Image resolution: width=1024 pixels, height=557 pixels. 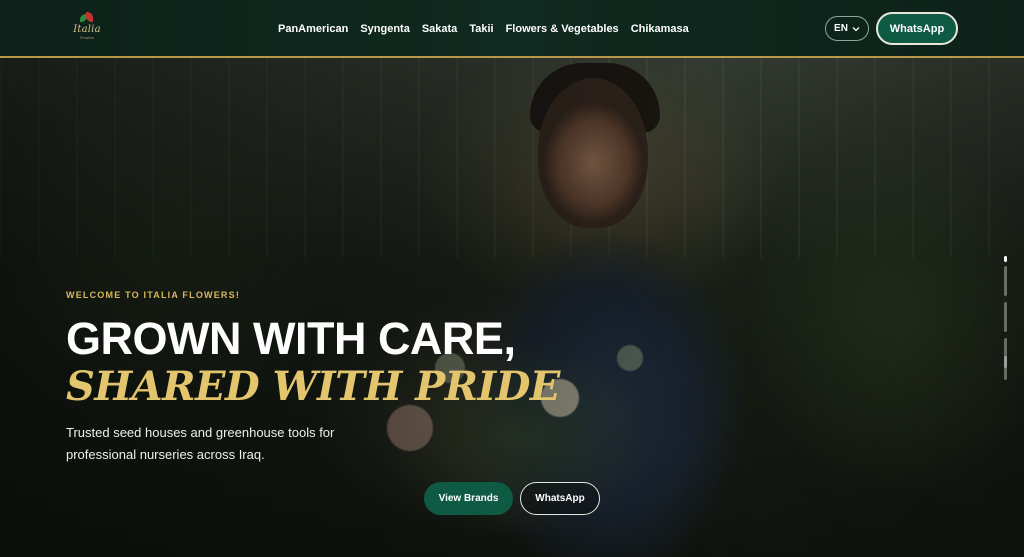 What do you see at coordinates (291, 338) in the screenshot?
I see `hero-title-line1: GROWN WITH CARE,` at bounding box center [291, 338].